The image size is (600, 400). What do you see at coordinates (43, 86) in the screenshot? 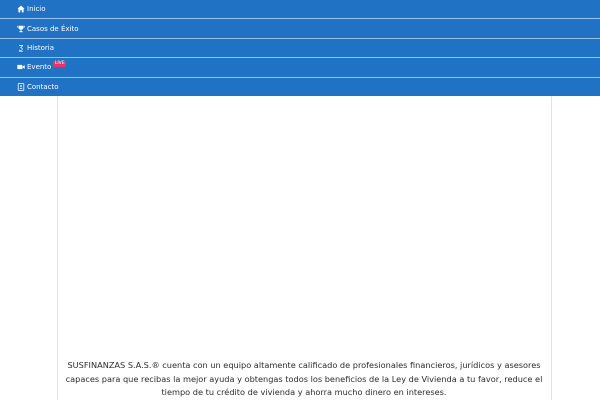
I see `nav-item-label: Contacto` at bounding box center [43, 86].